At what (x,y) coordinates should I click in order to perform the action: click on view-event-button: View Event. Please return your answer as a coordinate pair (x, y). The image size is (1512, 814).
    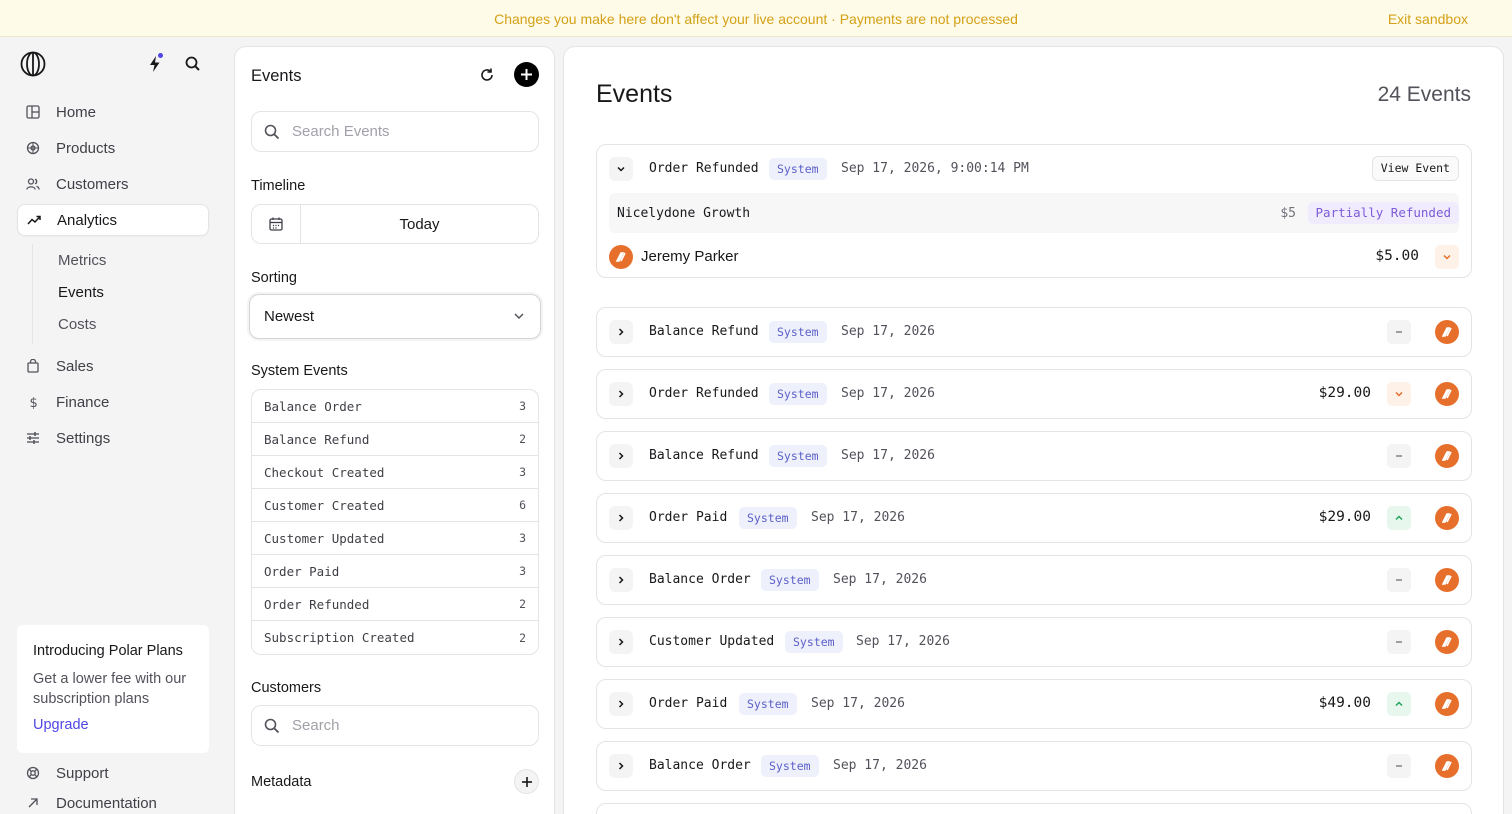
    Looking at the image, I should click on (1415, 168).